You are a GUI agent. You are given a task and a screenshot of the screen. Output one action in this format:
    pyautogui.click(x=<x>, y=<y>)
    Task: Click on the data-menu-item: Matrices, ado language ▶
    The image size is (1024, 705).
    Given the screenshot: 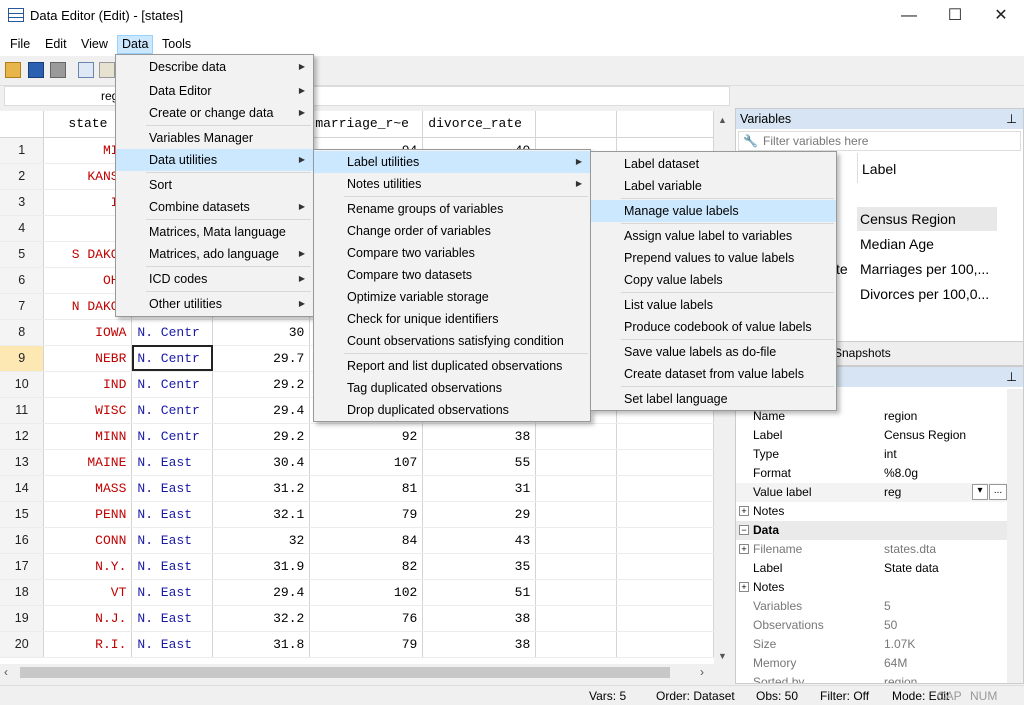 What is the action you would take?
    pyautogui.click(x=214, y=254)
    